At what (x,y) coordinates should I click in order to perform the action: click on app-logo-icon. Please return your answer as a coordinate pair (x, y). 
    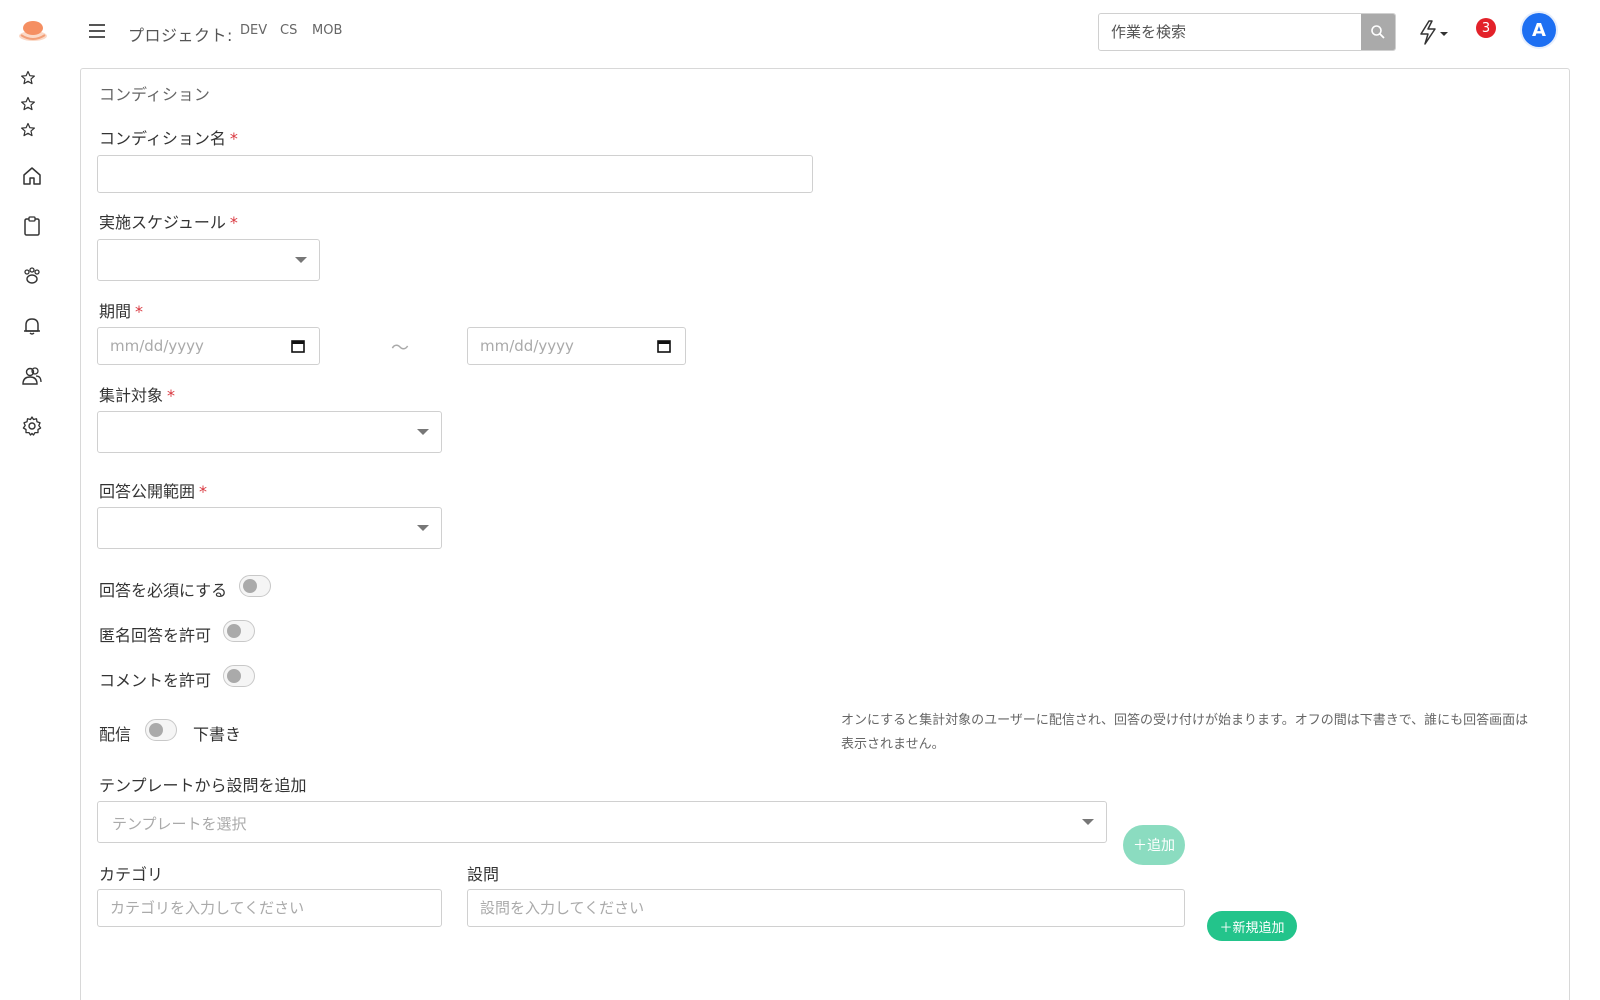
    Looking at the image, I should click on (33, 32).